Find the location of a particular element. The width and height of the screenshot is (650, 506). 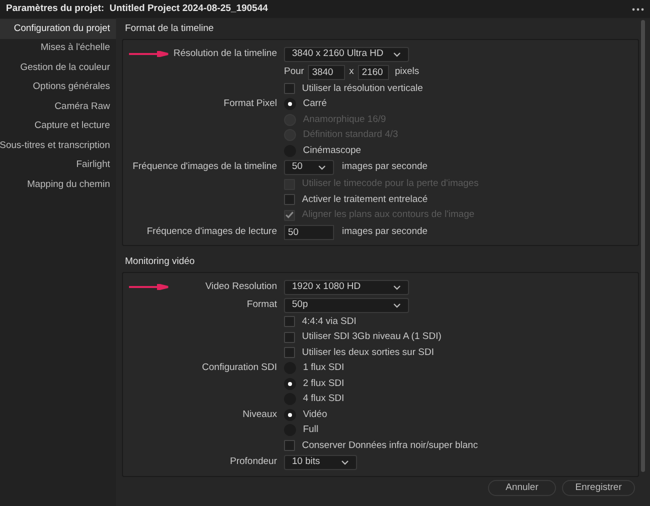

dropdown: 1920 x 1080 HD is located at coordinates (346, 287).